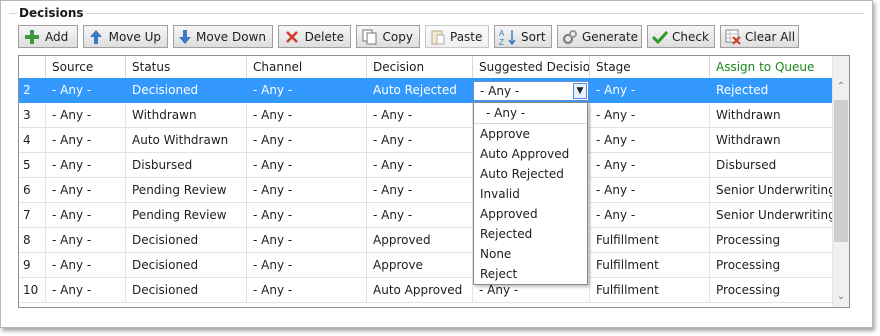  I want to click on scroll-up-arrow-icon: ⌃, so click(841, 87).